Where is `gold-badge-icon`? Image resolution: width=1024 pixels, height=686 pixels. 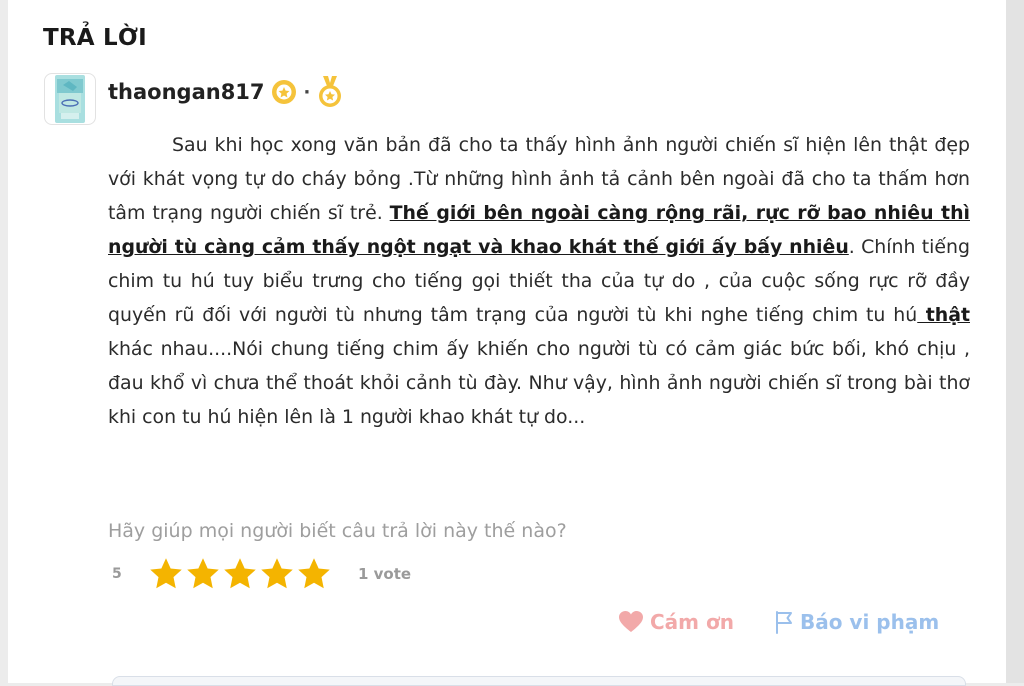 gold-badge-icon is located at coordinates (283, 92).